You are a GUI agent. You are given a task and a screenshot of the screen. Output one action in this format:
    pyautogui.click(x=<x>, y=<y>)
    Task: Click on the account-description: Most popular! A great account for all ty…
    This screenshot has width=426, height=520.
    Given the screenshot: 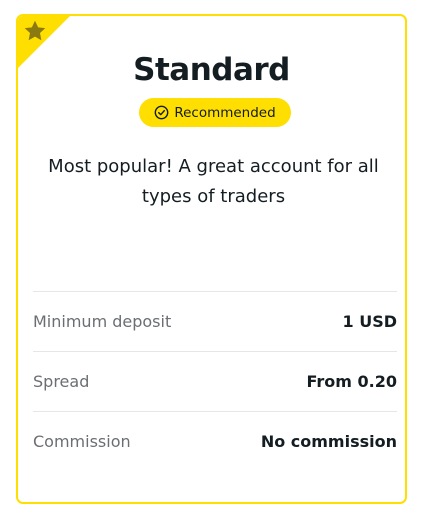 What is the action you would take?
    pyautogui.click(x=213, y=181)
    